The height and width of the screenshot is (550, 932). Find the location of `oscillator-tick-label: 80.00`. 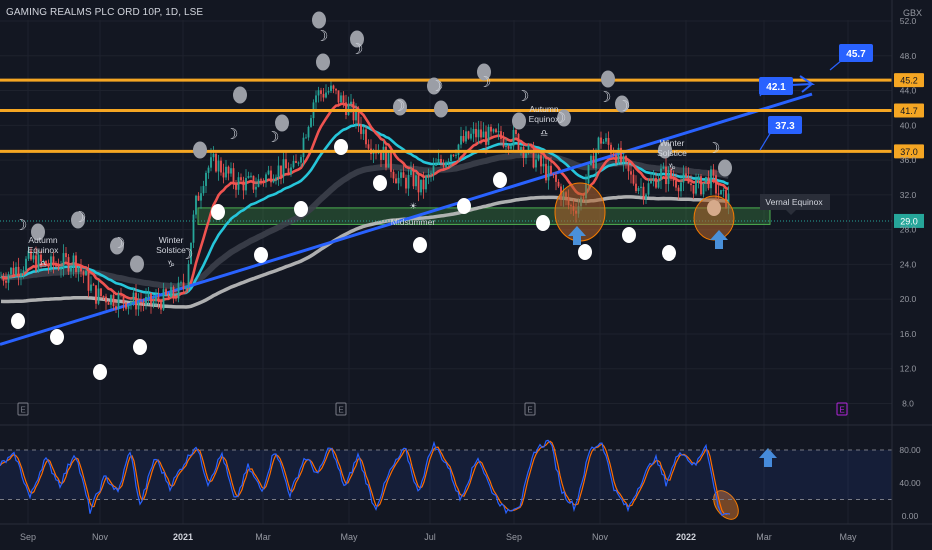

oscillator-tick-label: 80.00 is located at coordinates (910, 450).